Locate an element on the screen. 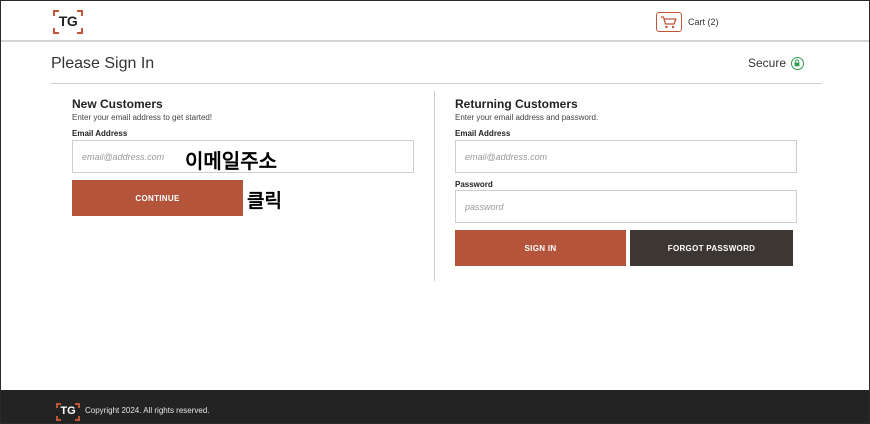 This screenshot has height=424, width=870. cart-link: Cart (2) is located at coordinates (687, 22).